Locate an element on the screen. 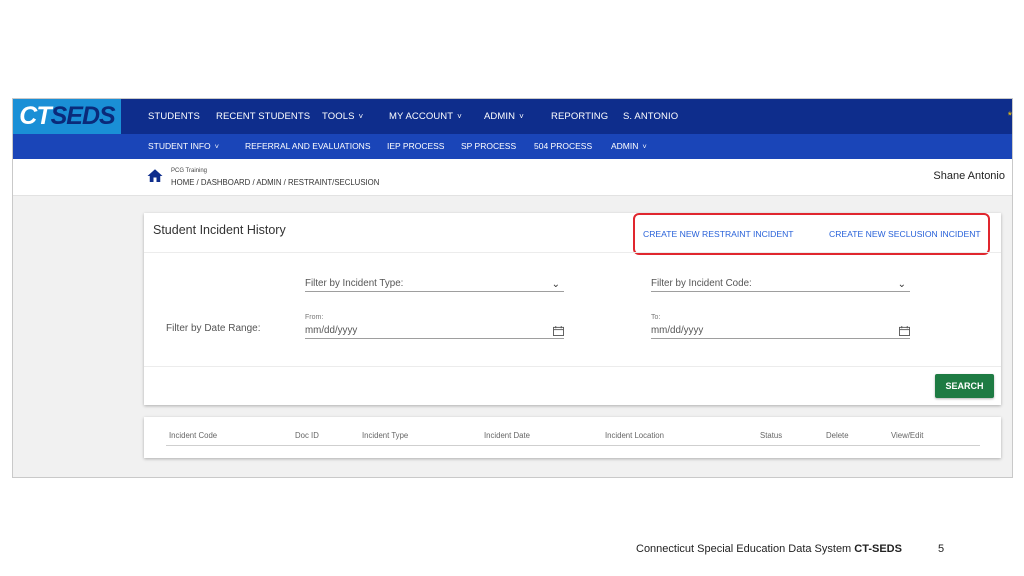  column-header: Status is located at coordinates (771, 435).